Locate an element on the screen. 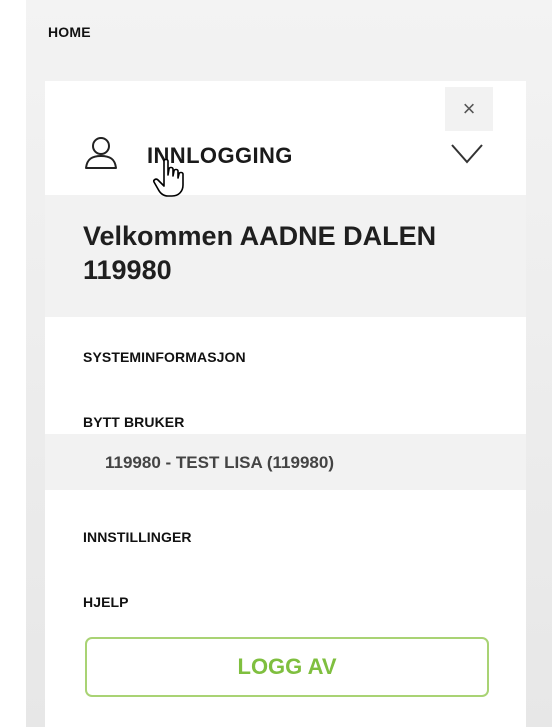  login-header: INNLOGGING is located at coordinates (285, 163).